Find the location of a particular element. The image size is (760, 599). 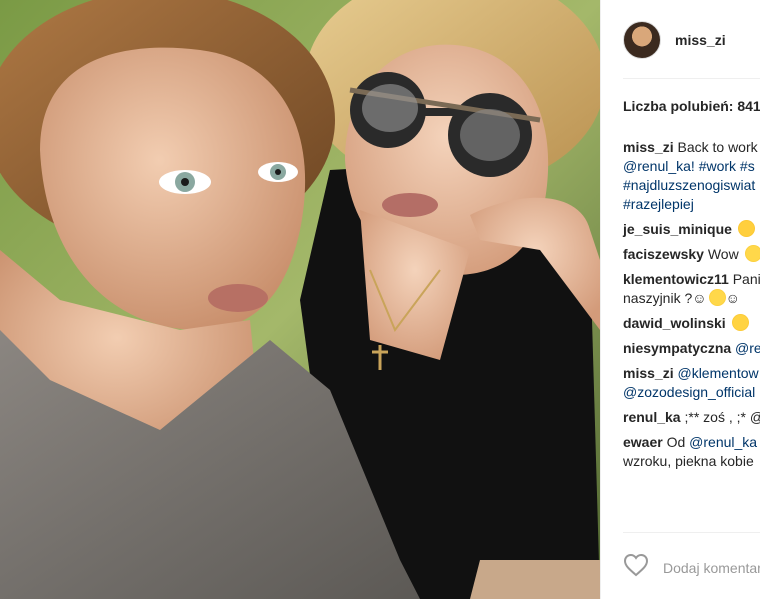

comment-line: @zozodesign_official is located at coordinates (691, 392).